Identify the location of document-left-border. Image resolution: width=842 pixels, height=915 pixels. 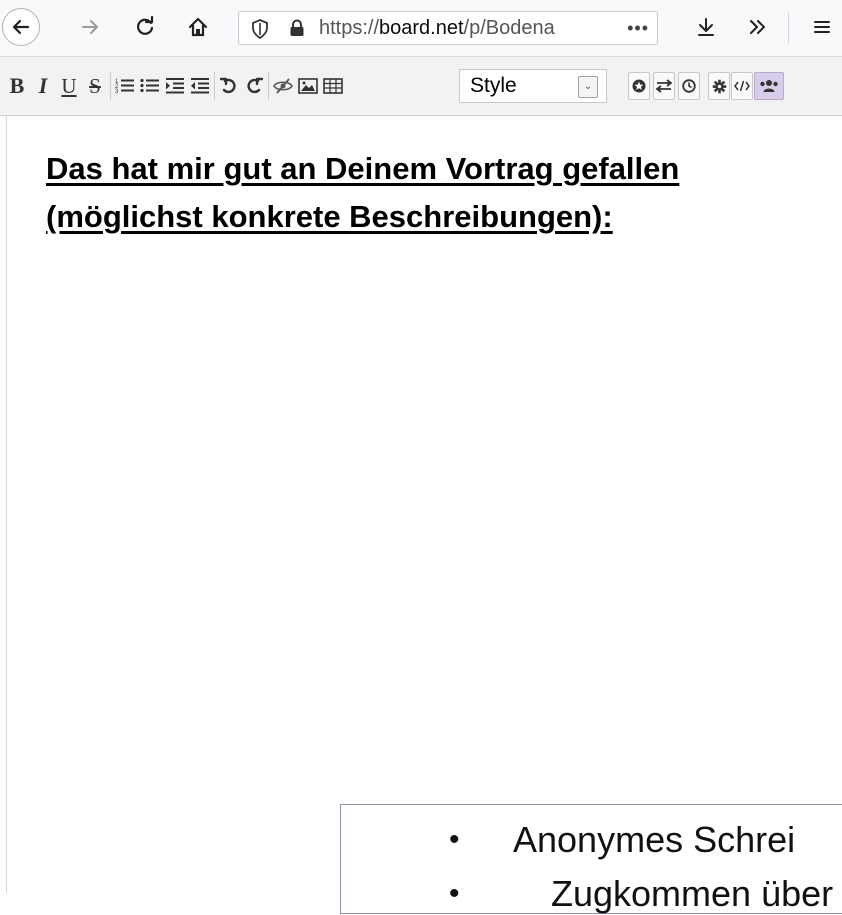
(6, 504).